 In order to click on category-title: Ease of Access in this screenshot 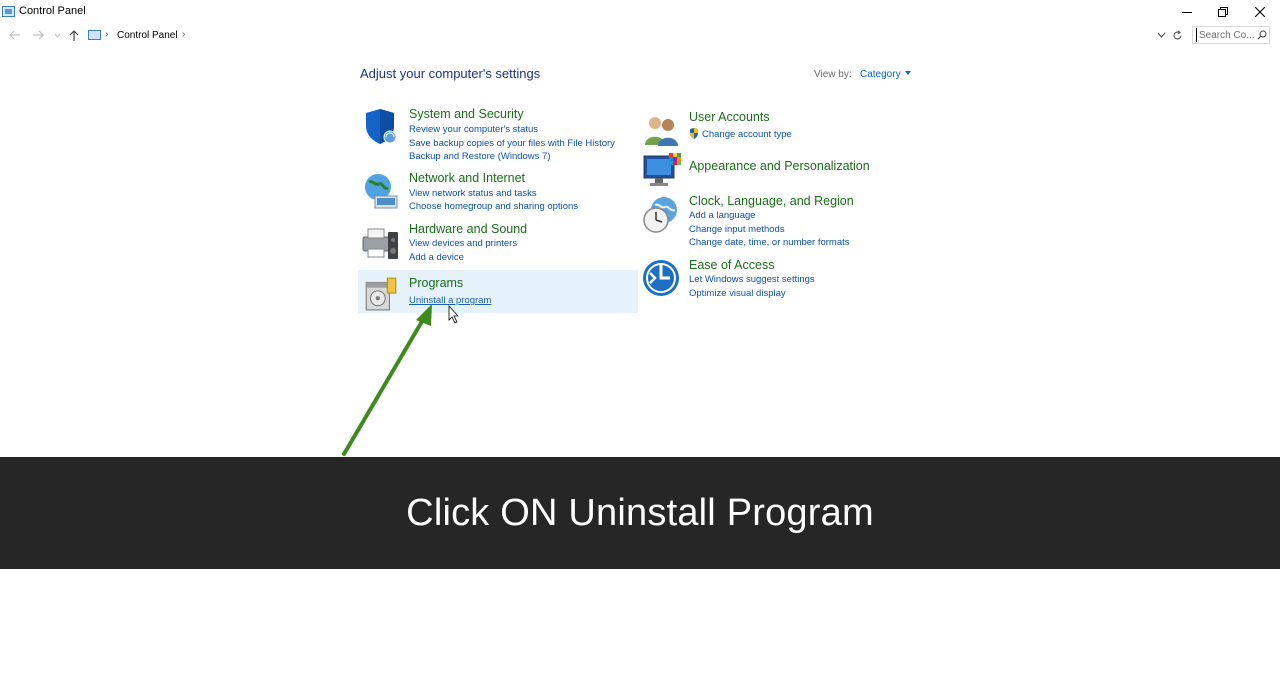, I will do `click(731, 265)`.